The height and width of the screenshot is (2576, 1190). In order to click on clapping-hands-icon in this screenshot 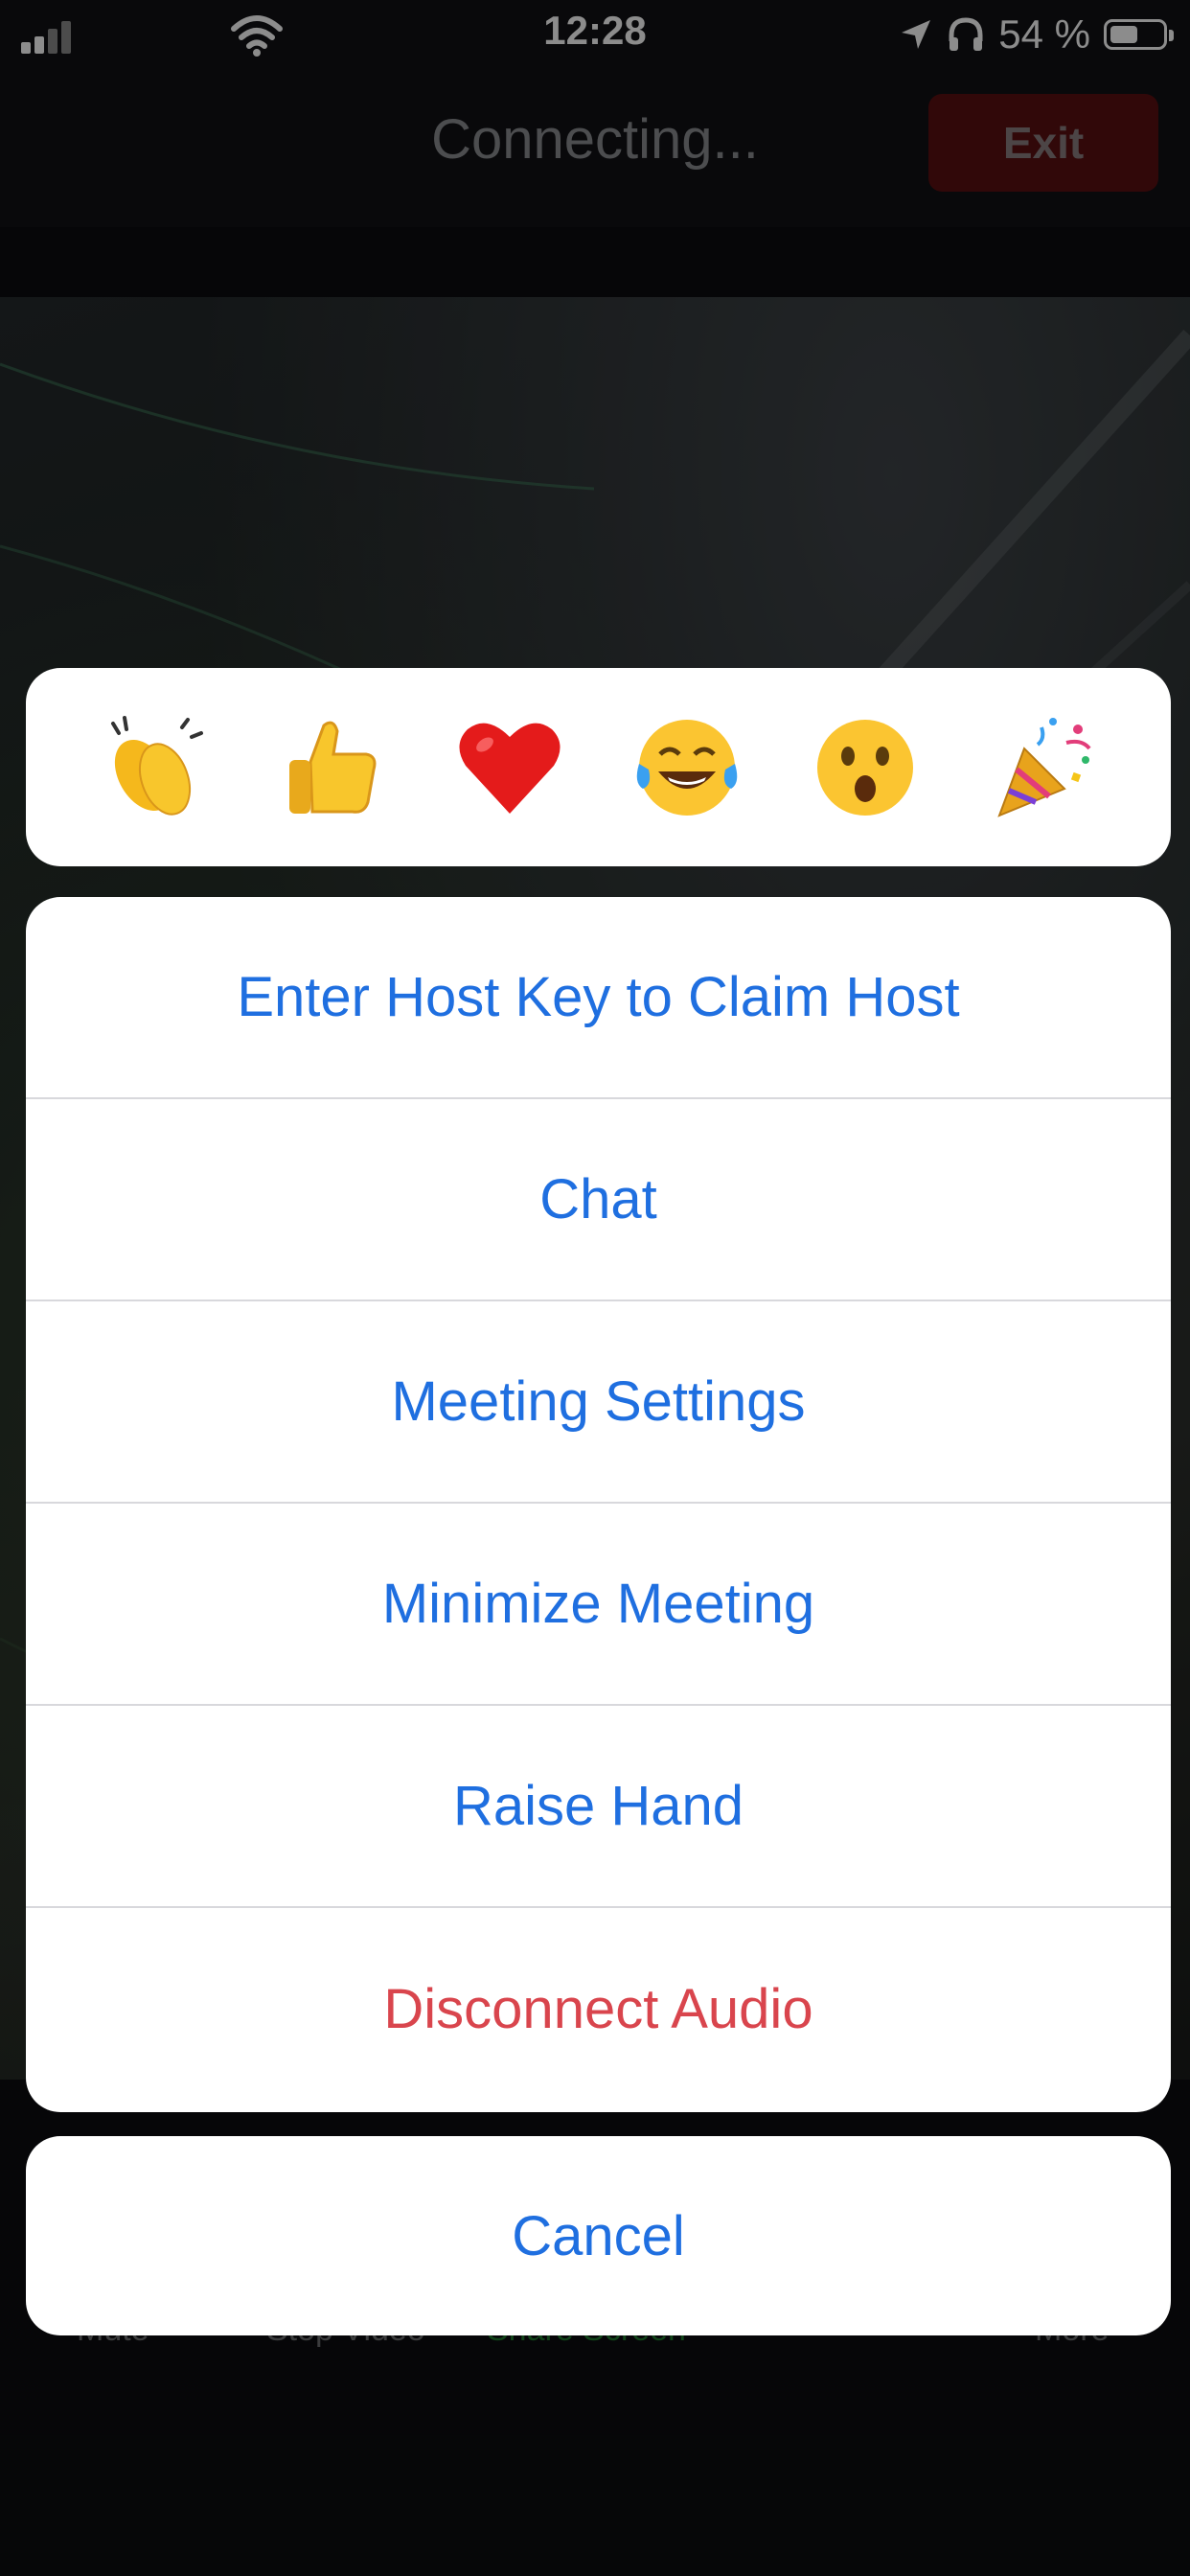, I will do `click(154, 767)`.